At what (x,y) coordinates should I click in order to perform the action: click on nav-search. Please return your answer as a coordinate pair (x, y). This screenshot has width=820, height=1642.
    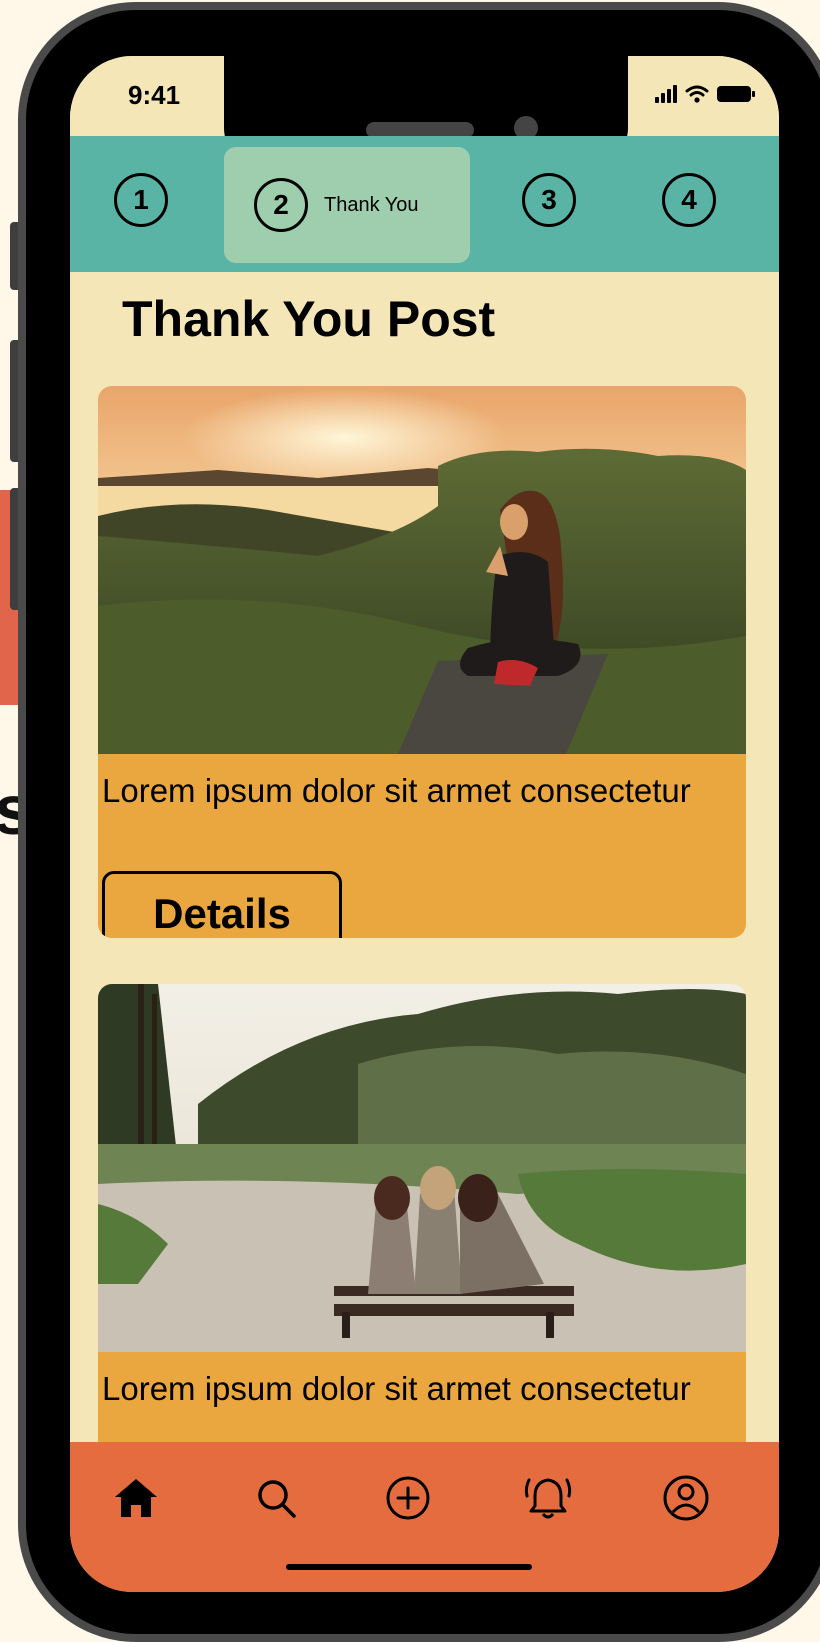
    Looking at the image, I should click on (276, 1498).